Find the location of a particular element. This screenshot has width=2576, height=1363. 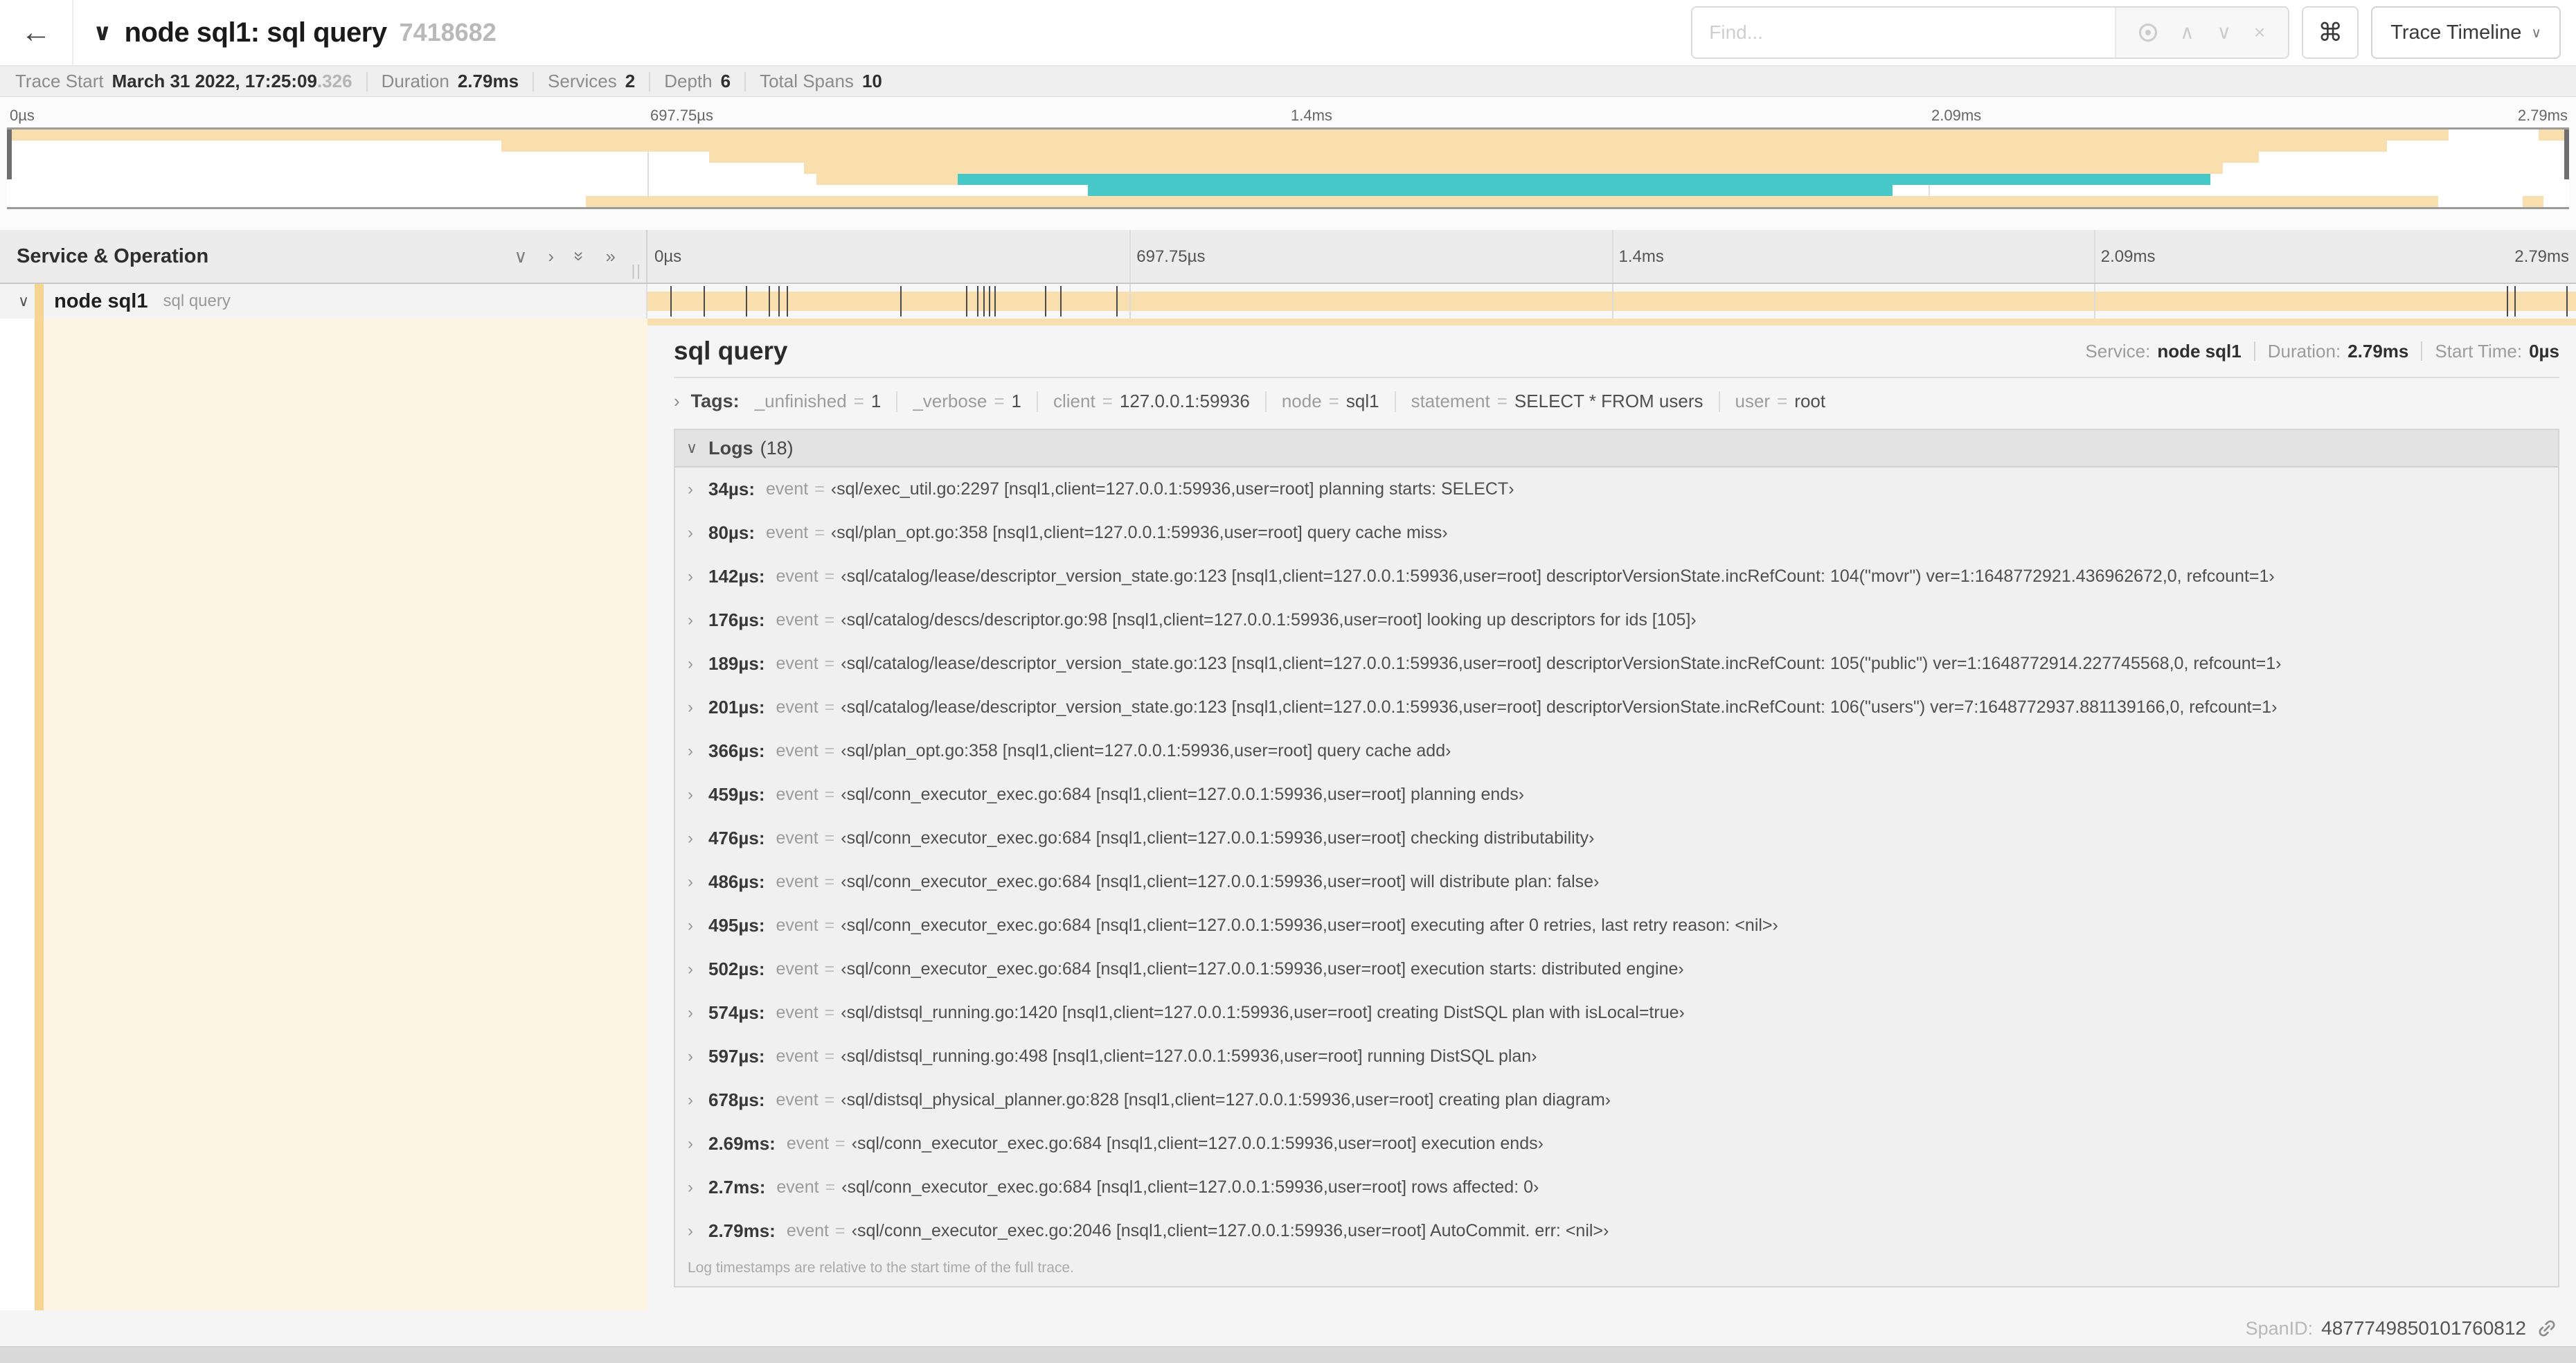

minimap-tick-labels: 0µs 697.75µs 1.4ms 2.09ms 2.79ms is located at coordinates (1288, 117).